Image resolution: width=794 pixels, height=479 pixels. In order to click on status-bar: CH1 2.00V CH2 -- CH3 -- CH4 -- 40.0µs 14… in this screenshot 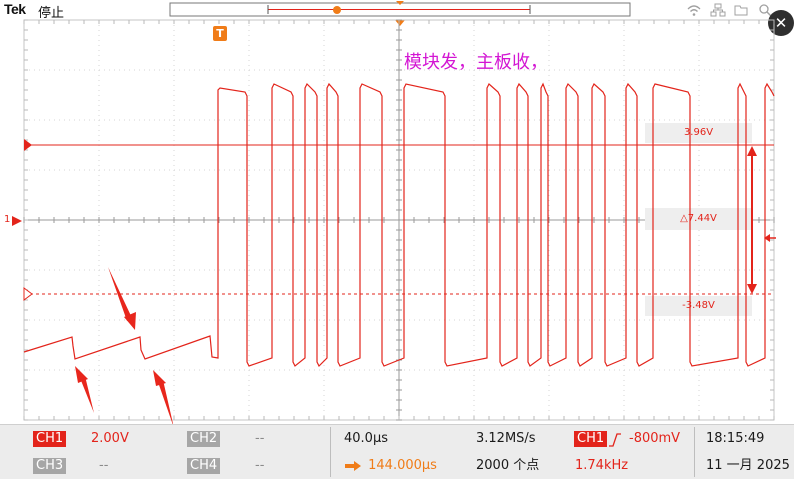, I will do `click(397, 451)`.